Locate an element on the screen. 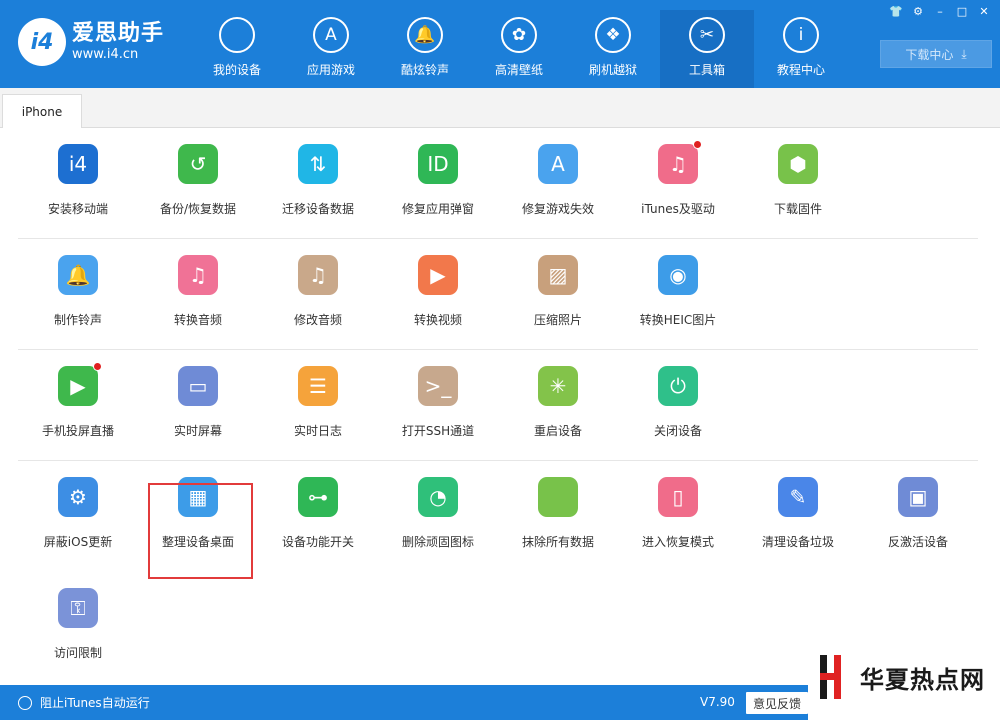  tool-glyph: ▶ is located at coordinates (438, 275).